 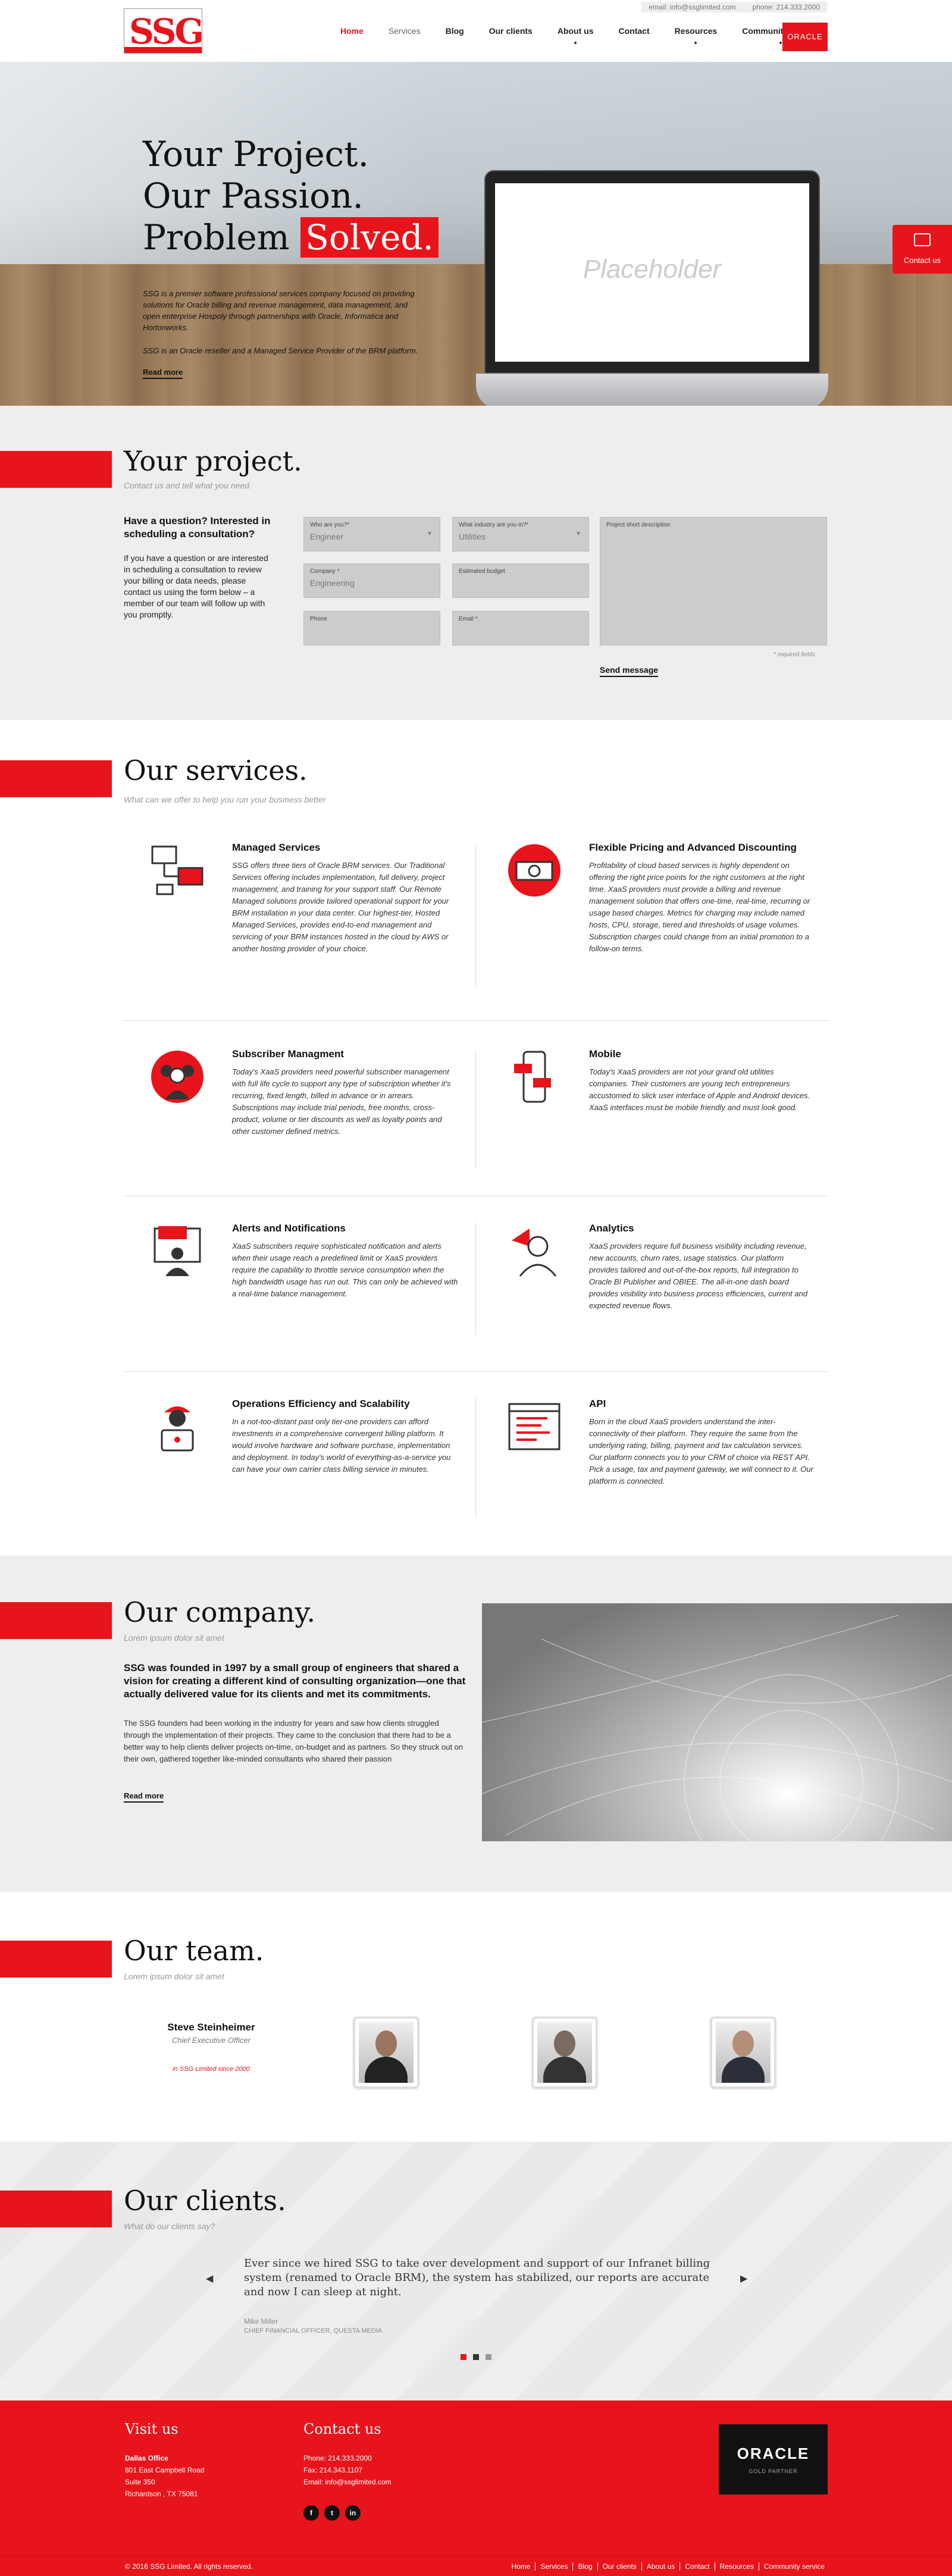 What do you see at coordinates (805, 37) in the screenshot?
I see `oracle-button: ORACLE` at bounding box center [805, 37].